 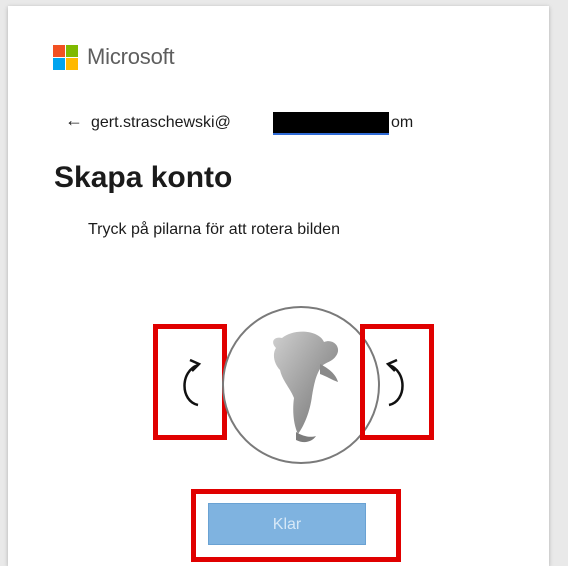 I want to click on microsoft-logo: Microsoft, so click(x=114, y=57).